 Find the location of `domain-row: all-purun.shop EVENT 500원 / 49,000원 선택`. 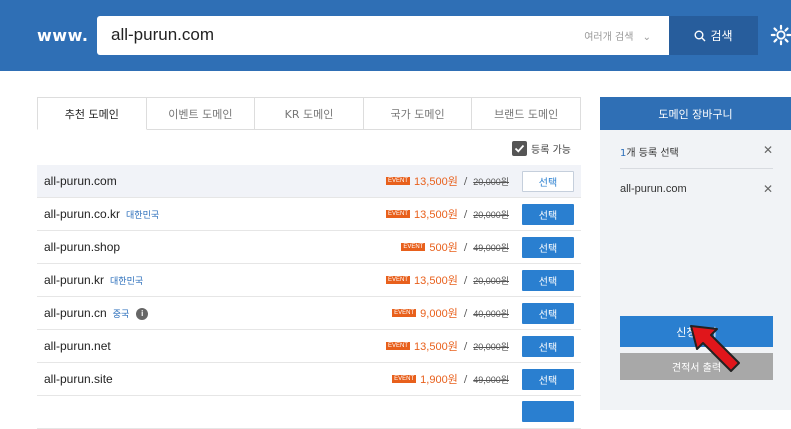

domain-row: all-purun.shop EVENT 500원 / 49,000원 선택 is located at coordinates (309, 247).